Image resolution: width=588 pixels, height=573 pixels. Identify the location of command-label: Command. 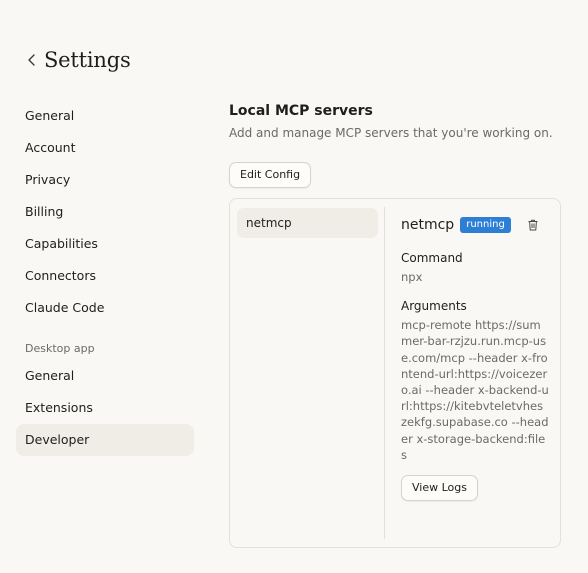
(432, 258).